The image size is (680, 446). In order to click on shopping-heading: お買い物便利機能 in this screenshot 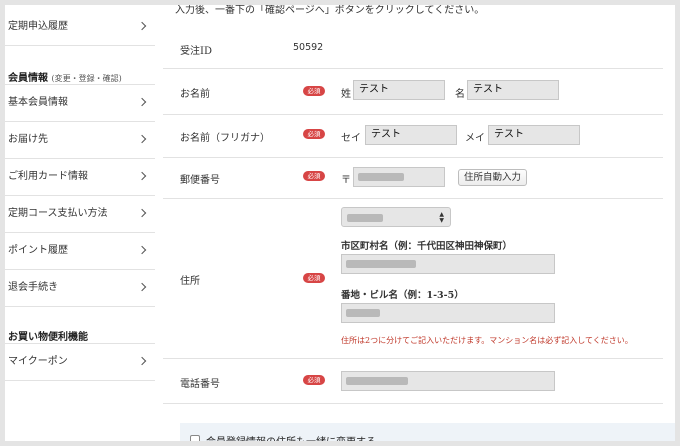, I will do `click(48, 337)`.